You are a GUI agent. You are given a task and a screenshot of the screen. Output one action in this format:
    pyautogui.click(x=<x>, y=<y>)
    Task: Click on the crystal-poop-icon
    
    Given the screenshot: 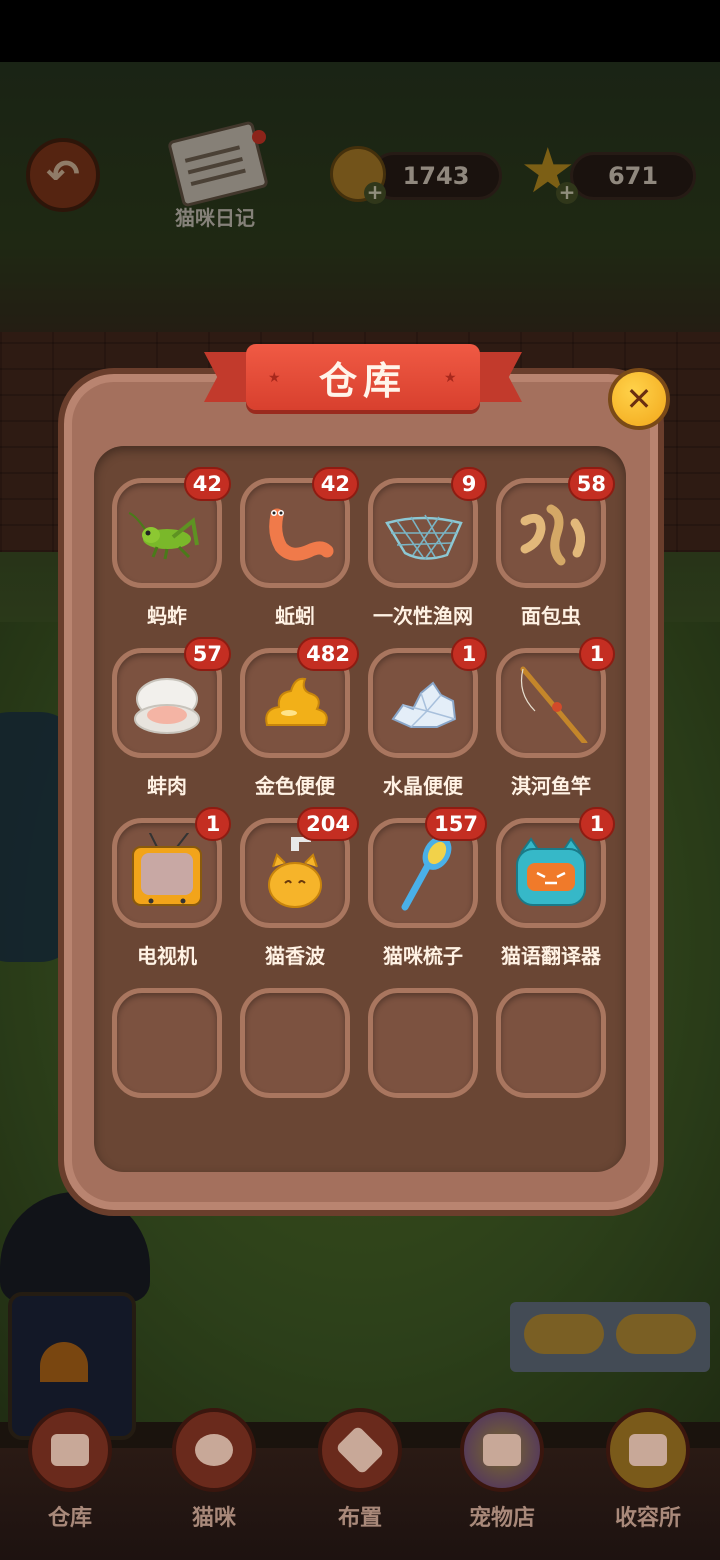 What is the action you would take?
    pyautogui.click(x=424, y=704)
    